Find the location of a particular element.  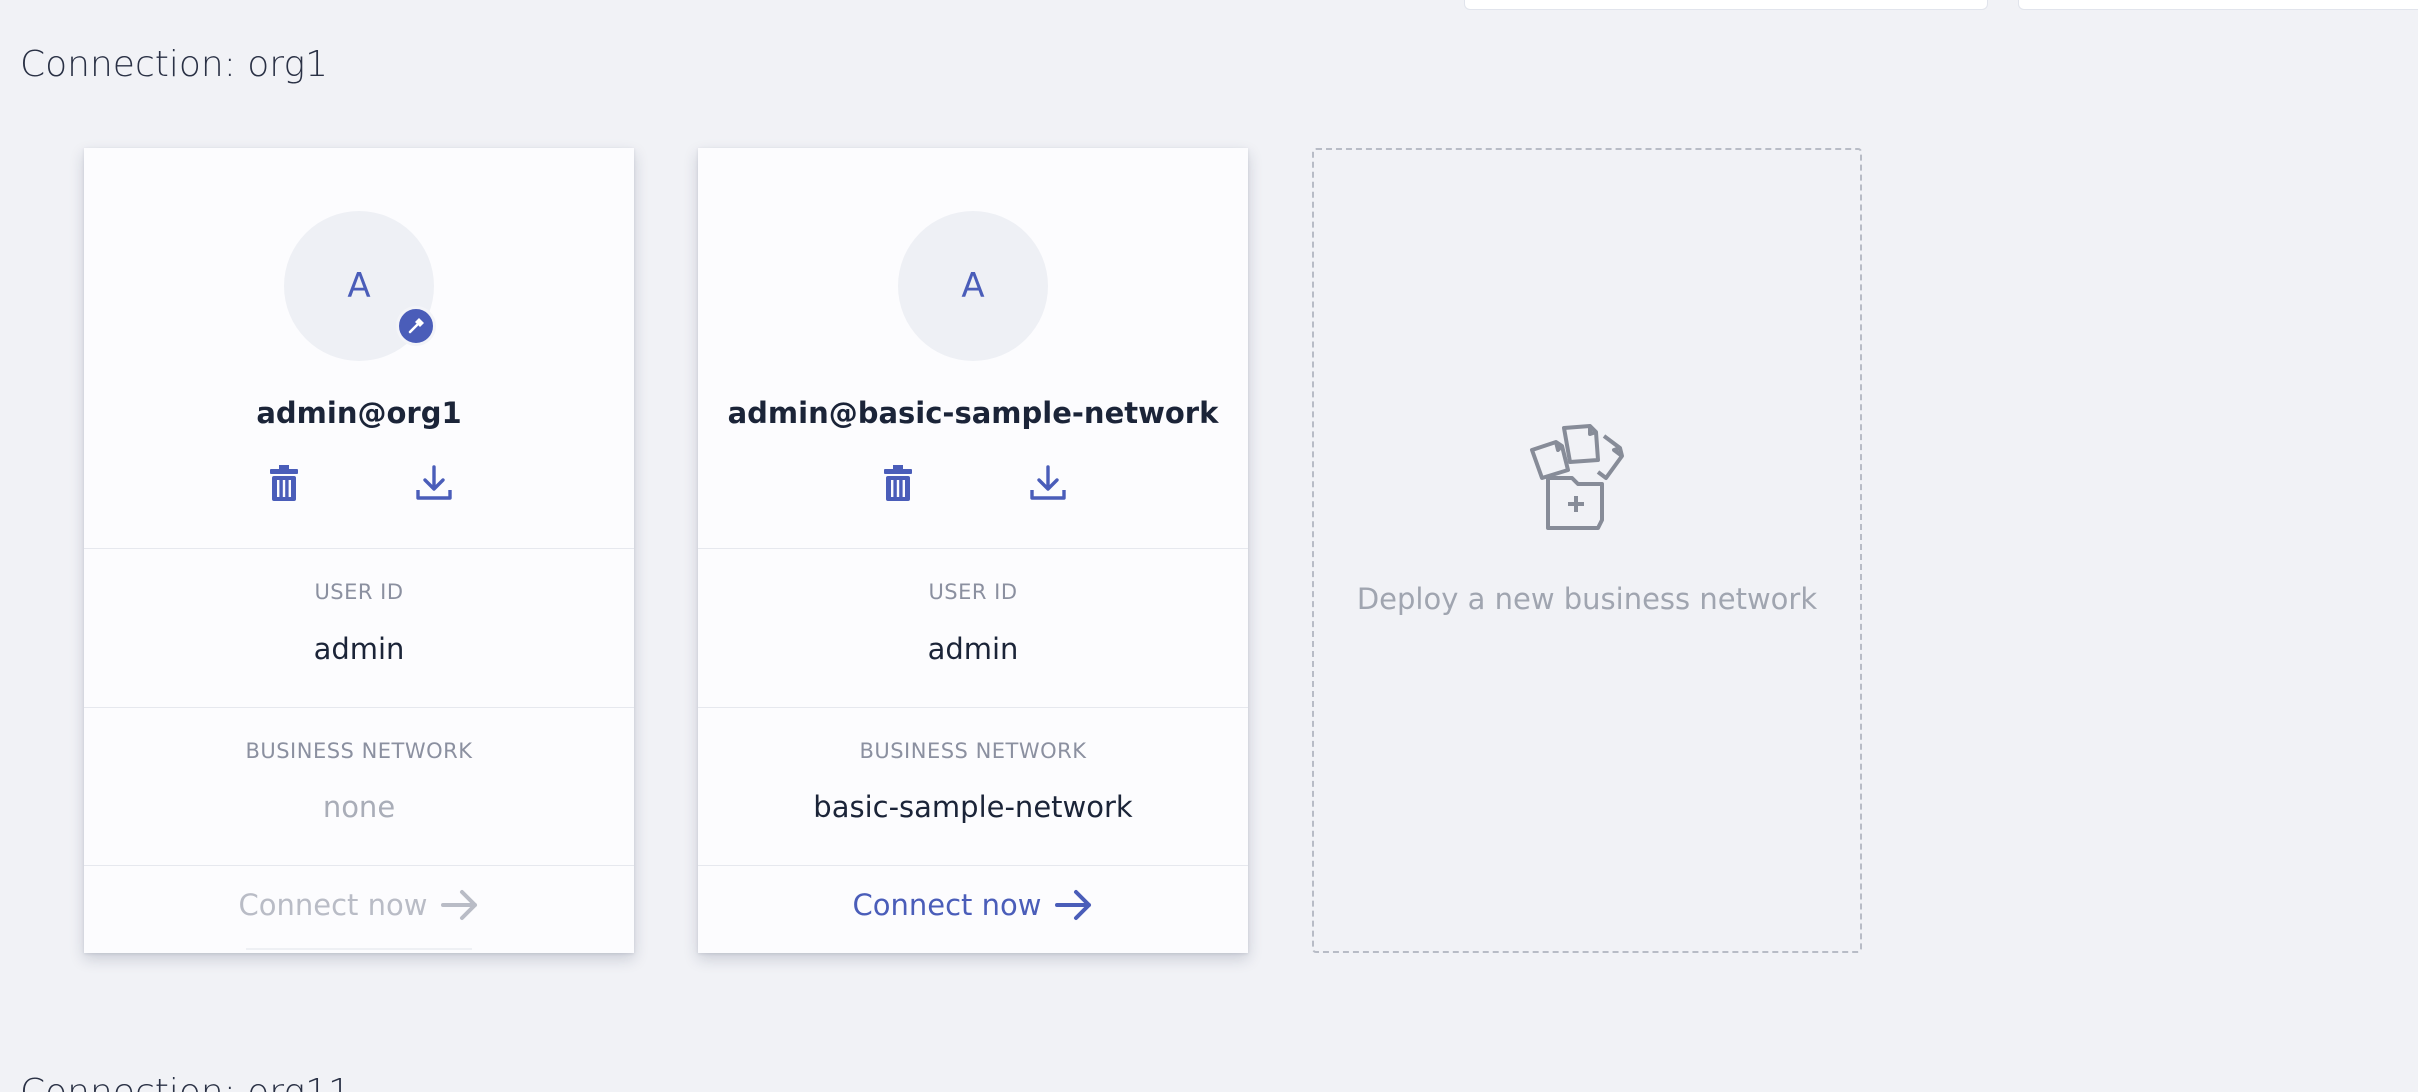

section-title: Connection: org1 is located at coordinates (174, 64).